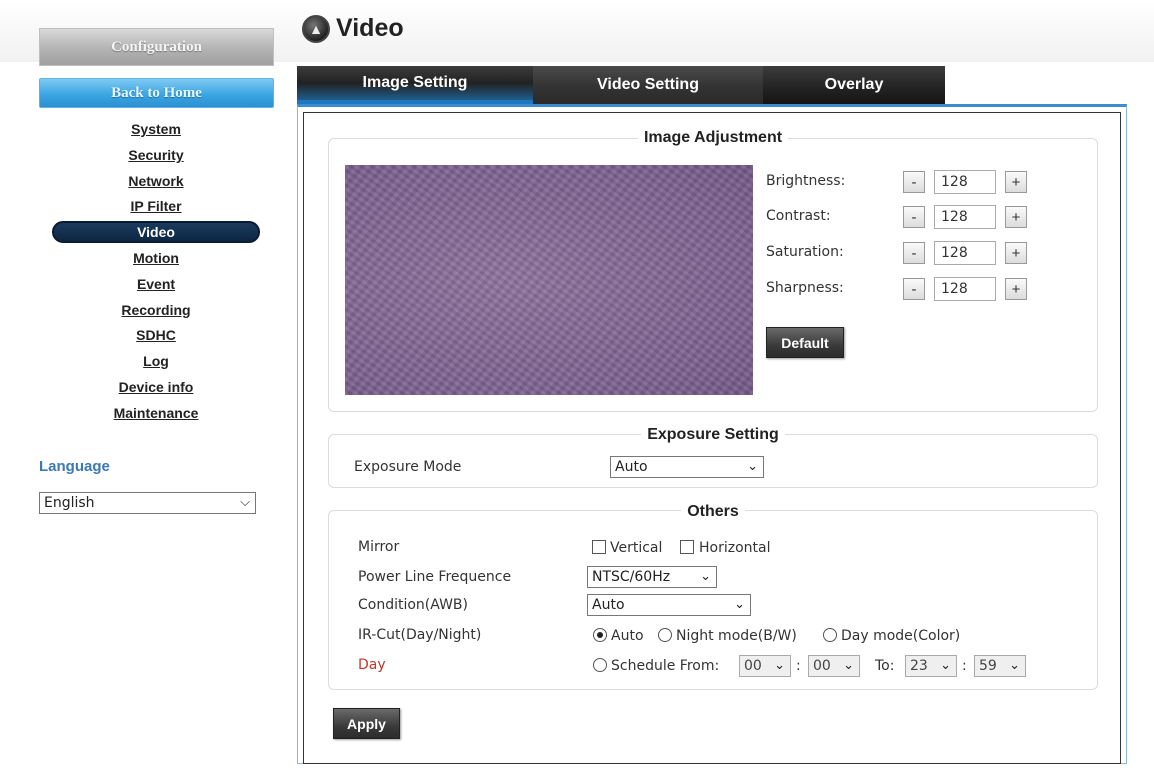 The height and width of the screenshot is (771, 1154). Describe the element at coordinates (156, 47) in the screenshot. I see `configuration-button: Configuration` at that location.